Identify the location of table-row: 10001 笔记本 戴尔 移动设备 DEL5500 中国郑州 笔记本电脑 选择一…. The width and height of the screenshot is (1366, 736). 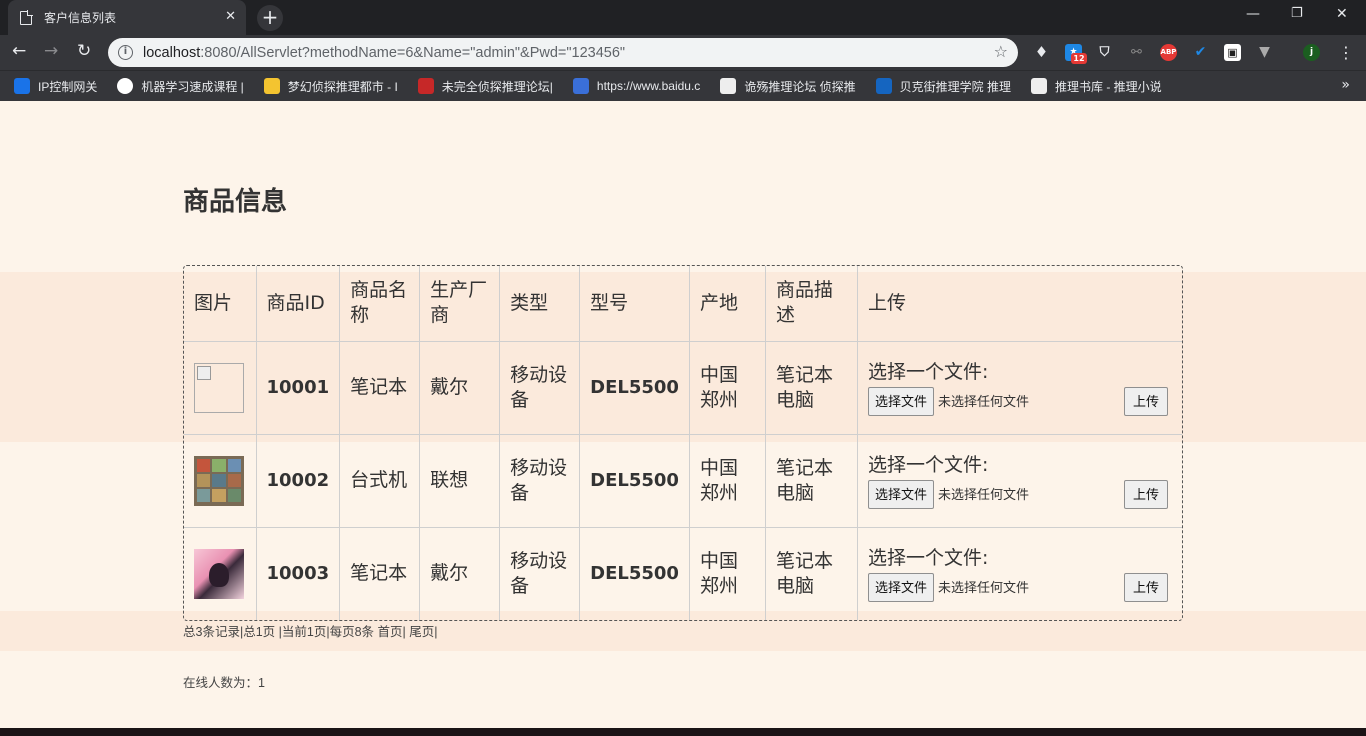
(683, 387).